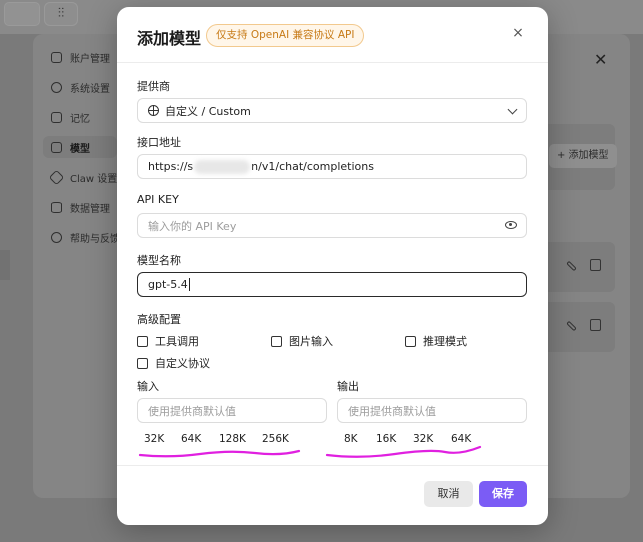  Describe the element at coordinates (285, 35) in the screenshot. I see `compat-badge: 仅支持 OpenAI 兼容协议 API` at that location.